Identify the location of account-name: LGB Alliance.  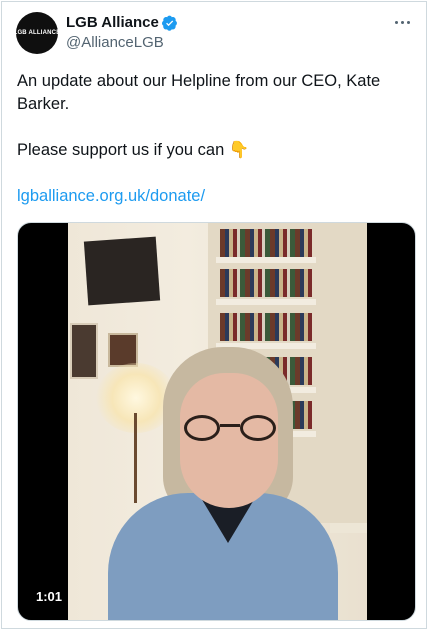
(112, 22).